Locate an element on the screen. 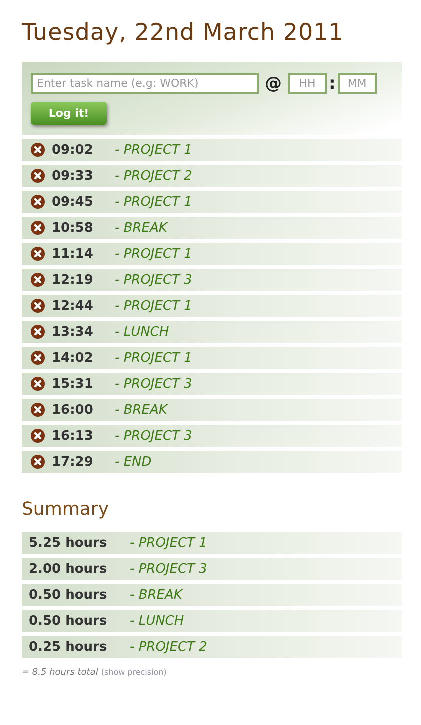 The width and height of the screenshot is (421, 725). summary-task: - PROJECT 1 is located at coordinates (169, 543).